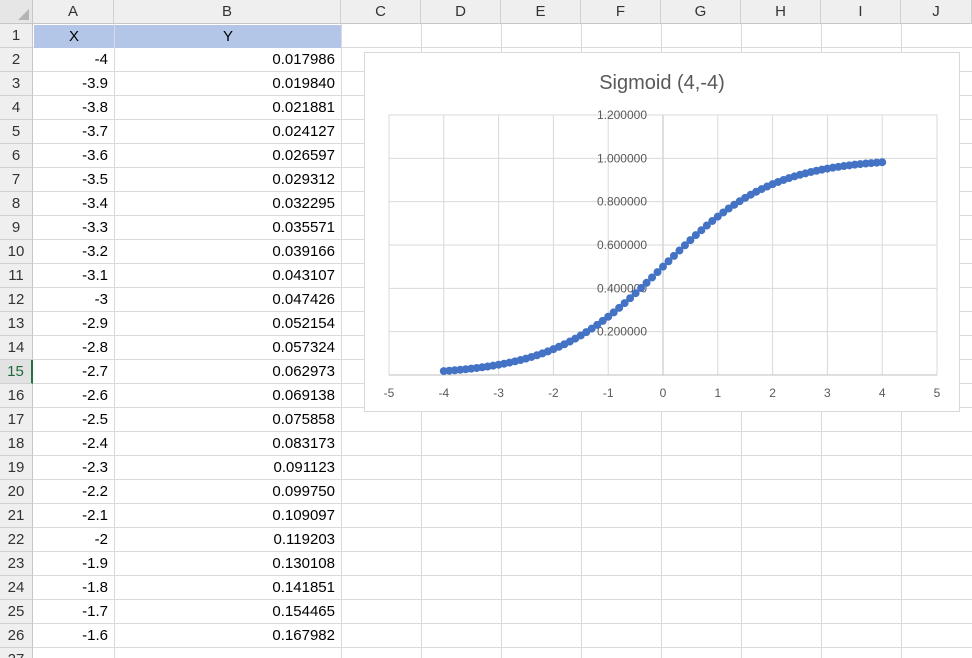  What do you see at coordinates (228, 516) in the screenshot?
I see `cell-B21: 0.109097` at bounding box center [228, 516].